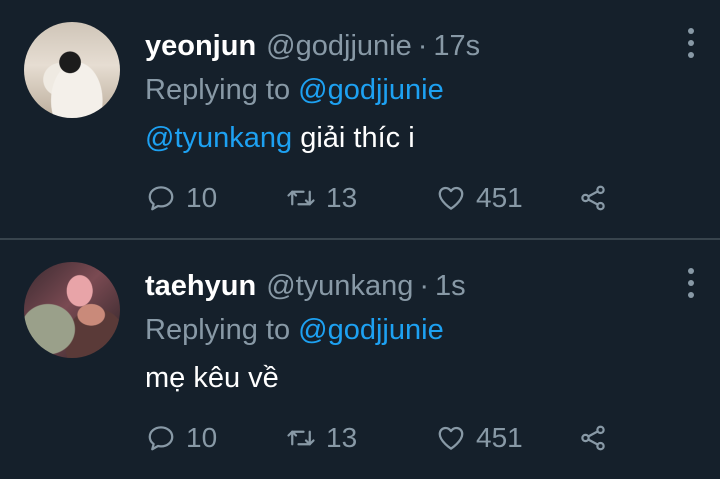 This screenshot has height=479, width=720. Describe the element at coordinates (200, 286) in the screenshot. I see `display-name: taehyun` at that location.